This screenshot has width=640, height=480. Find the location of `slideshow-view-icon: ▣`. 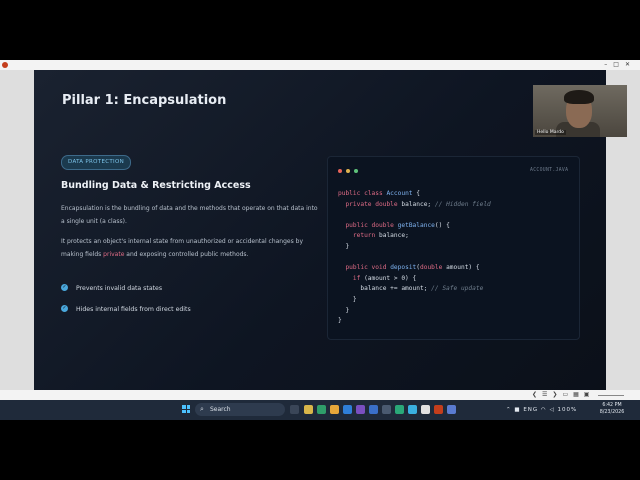

slideshow-view-icon: ▣ is located at coordinates (589, 394).